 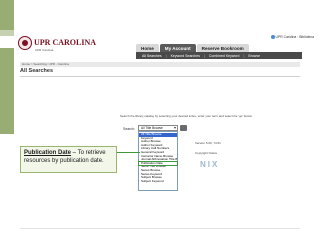 I want to click on divider, so click(x=160, y=76).